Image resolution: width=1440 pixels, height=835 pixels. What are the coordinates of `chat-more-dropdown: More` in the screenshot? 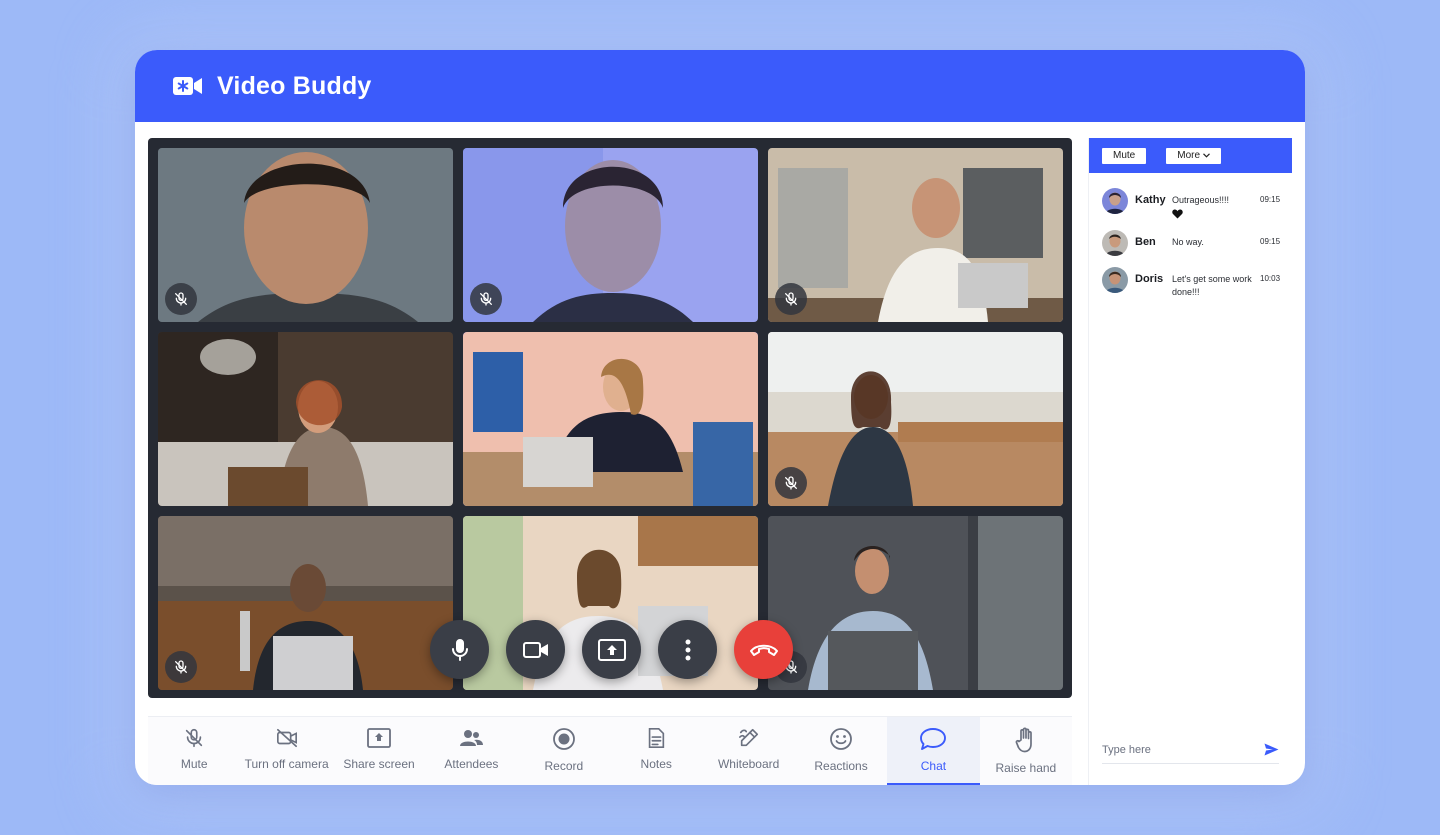 It's located at (1194, 155).